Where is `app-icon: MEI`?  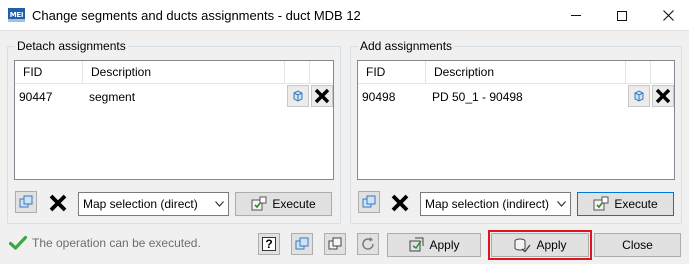
app-icon: MEI is located at coordinates (16, 15).